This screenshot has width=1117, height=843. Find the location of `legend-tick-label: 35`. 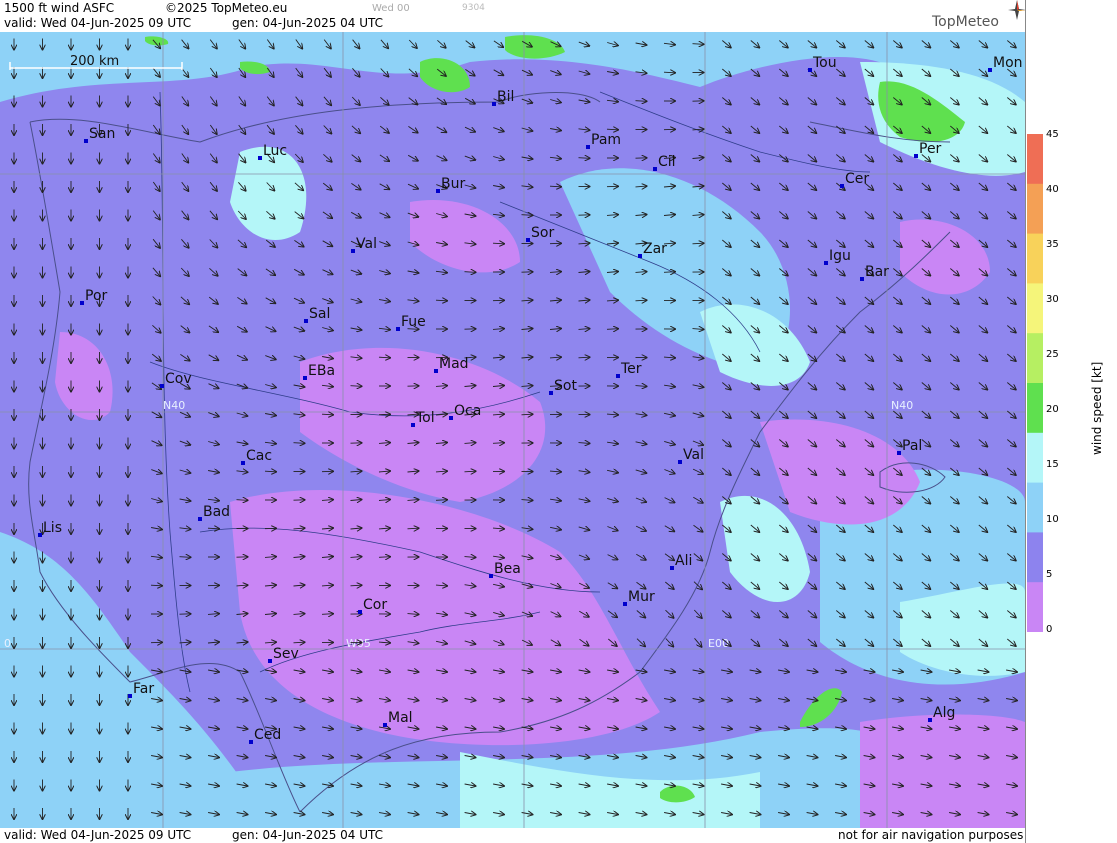

legend-tick-label: 35 is located at coordinates (1052, 244).